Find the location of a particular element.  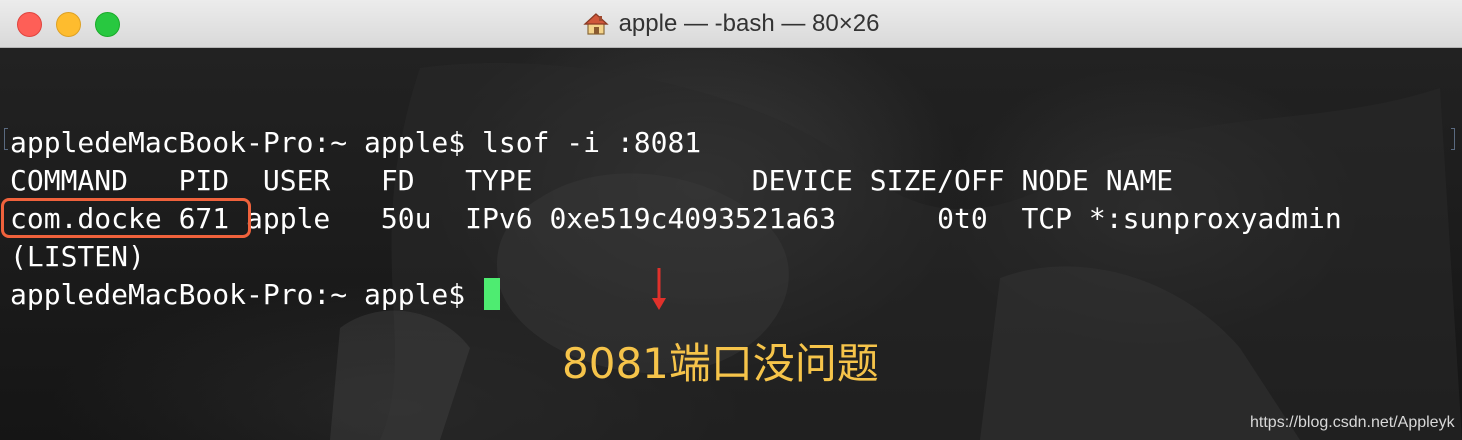

window-title-group: apple — -bash — 80×26 is located at coordinates (731, 24).